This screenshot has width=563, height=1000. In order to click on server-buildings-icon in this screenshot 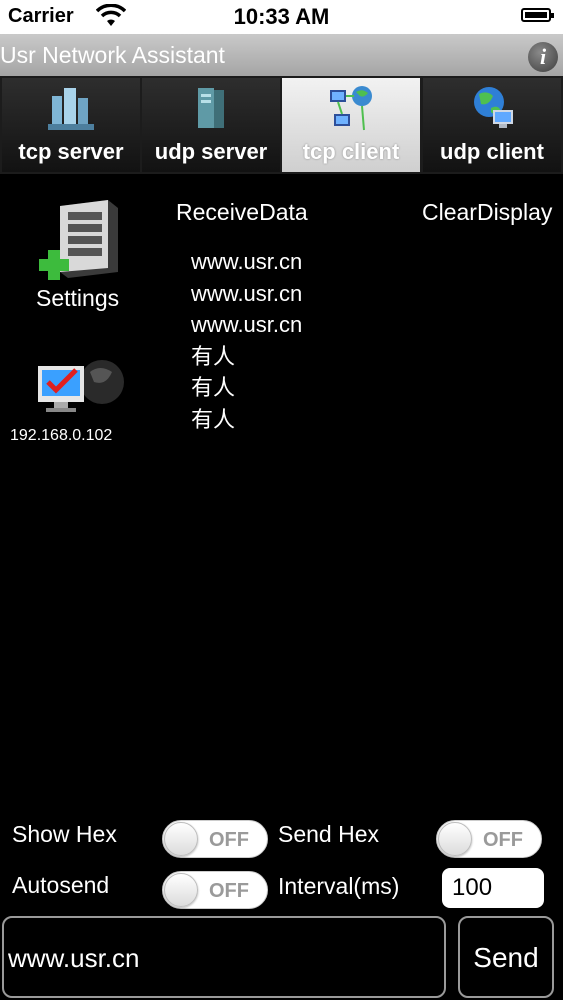, I will do `click(71, 109)`.